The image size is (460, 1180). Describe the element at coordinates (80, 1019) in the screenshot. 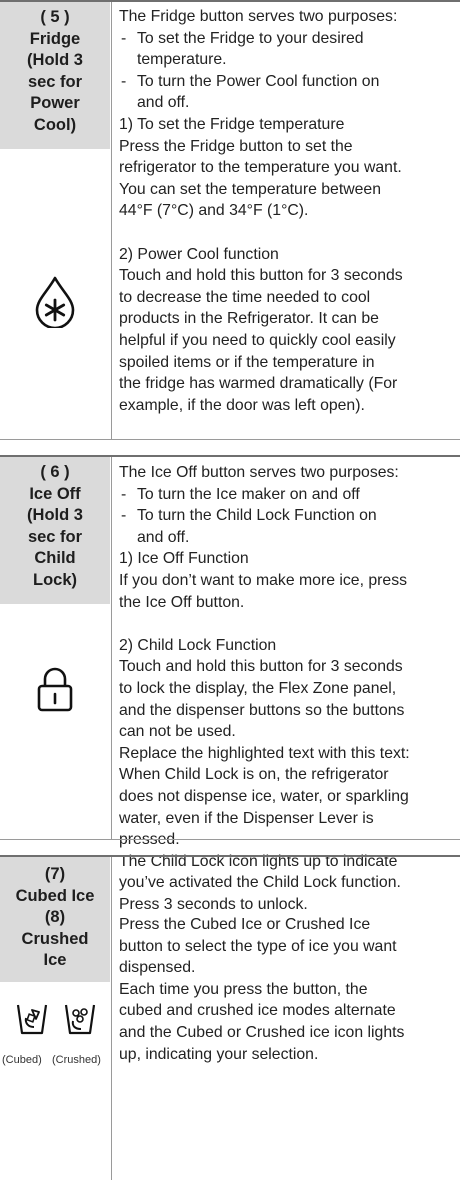

I see `crushed-ice-glass-icon` at that location.